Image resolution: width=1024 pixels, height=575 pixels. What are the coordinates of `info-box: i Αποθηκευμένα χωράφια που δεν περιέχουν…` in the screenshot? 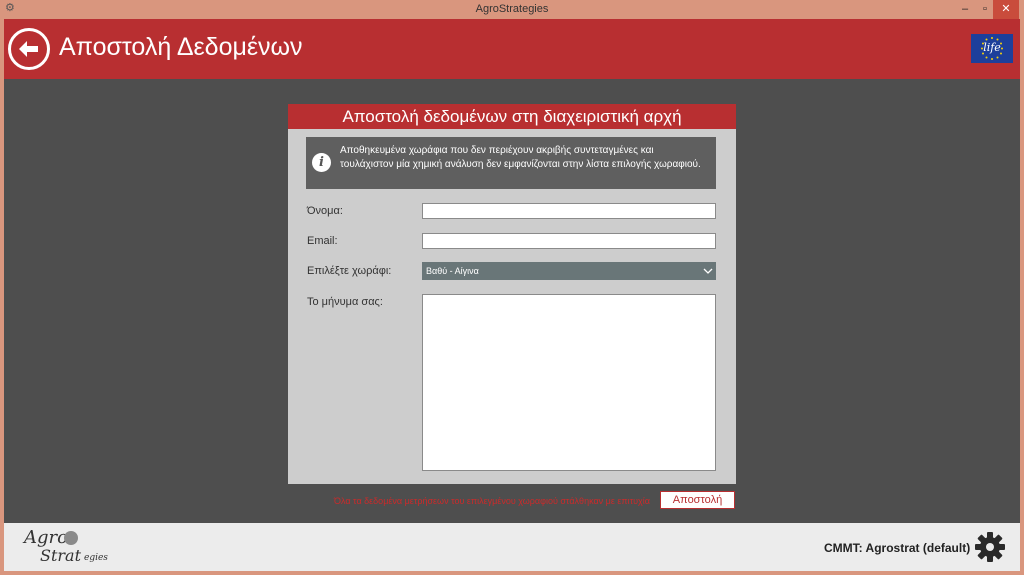 It's located at (511, 163).